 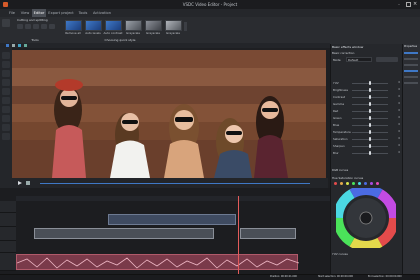 I want to click on mask-tool-icon, so click(x=6, y=118).